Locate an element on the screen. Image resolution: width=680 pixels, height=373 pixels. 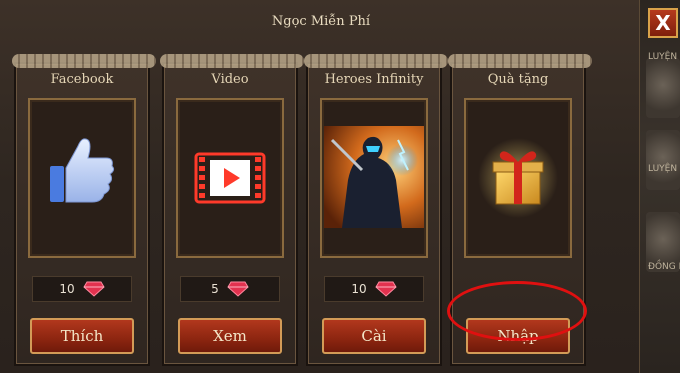
install-button: Cài is located at coordinates (374, 336).